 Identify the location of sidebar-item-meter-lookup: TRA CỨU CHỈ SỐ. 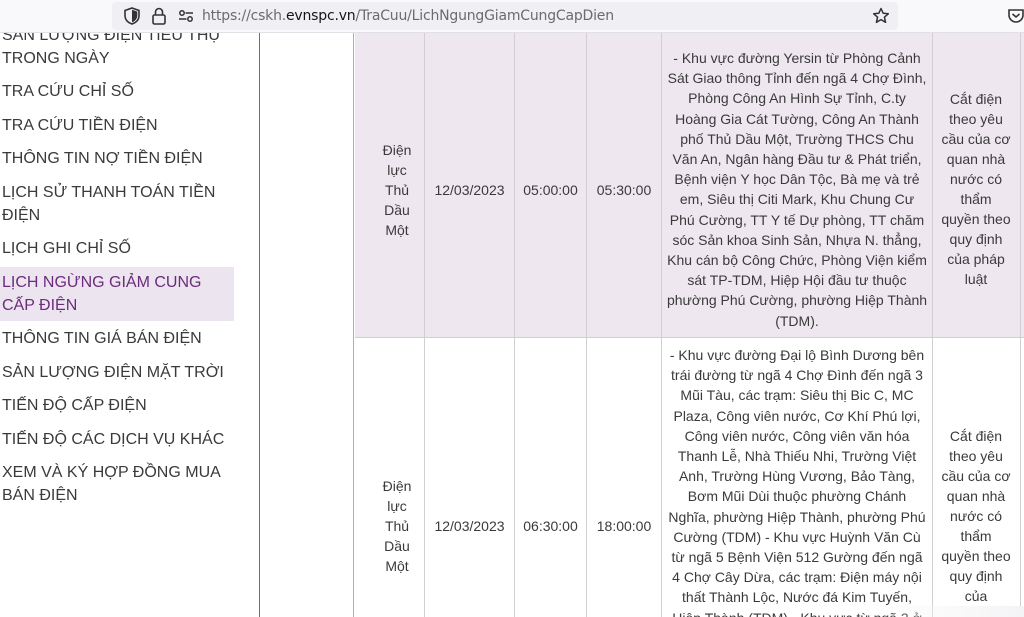
(117, 91).